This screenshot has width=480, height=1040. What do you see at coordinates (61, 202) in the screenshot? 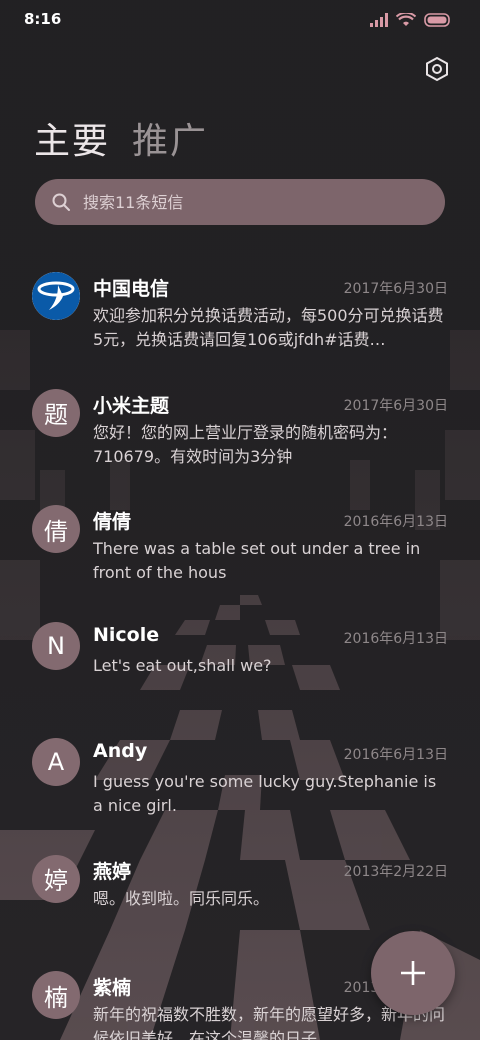
I see `search-icon` at bounding box center [61, 202].